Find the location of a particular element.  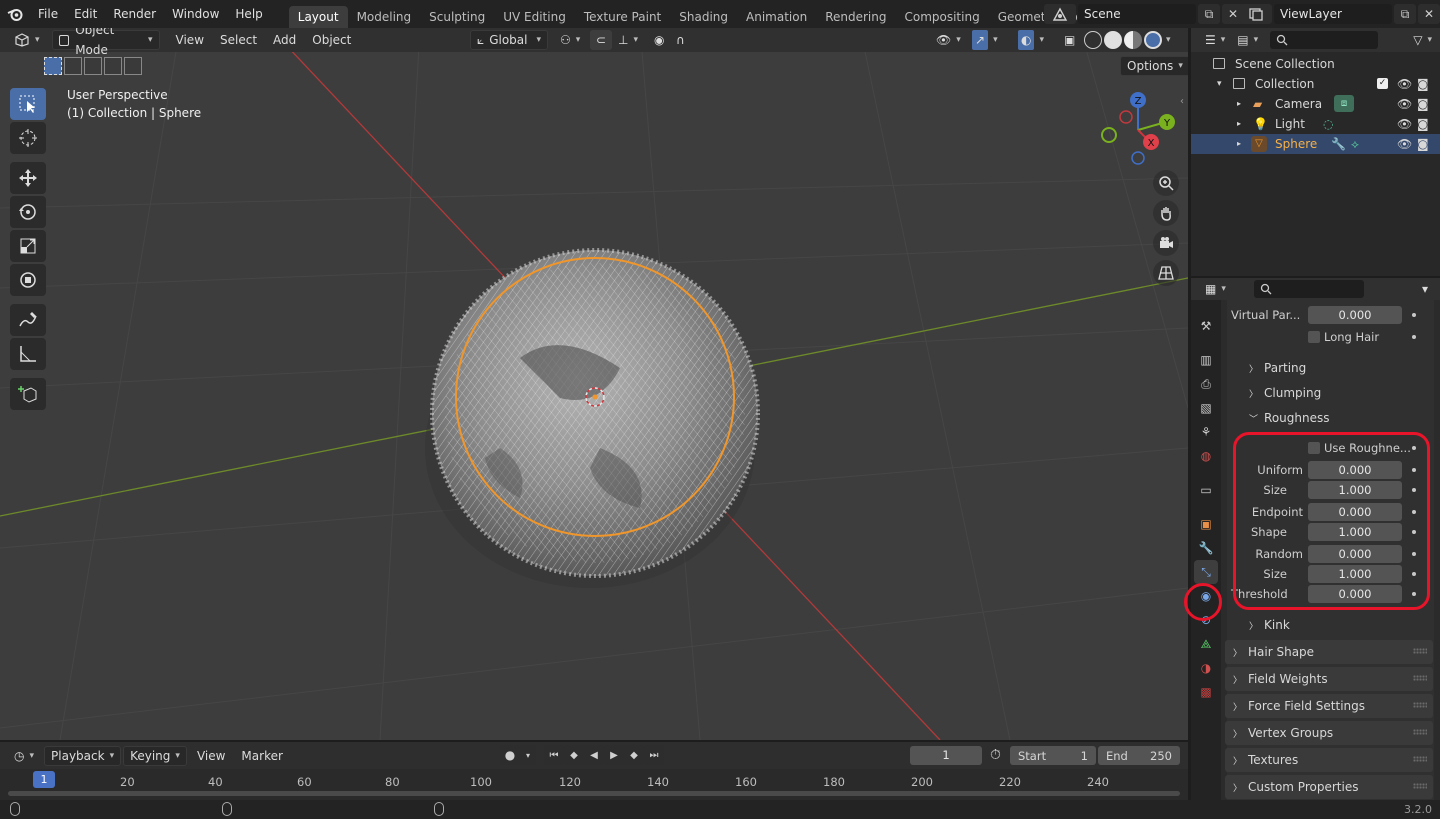

visibility-icon: 👁 ▾ is located at coordinates (948, 40).